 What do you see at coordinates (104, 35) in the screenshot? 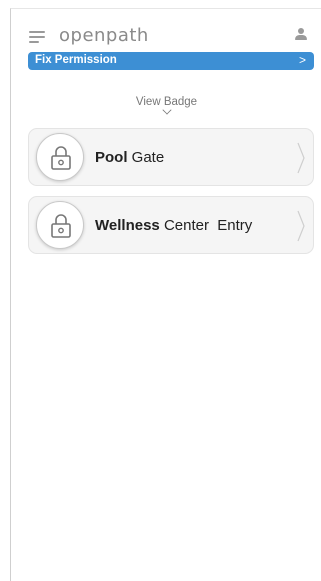
I see `brand-logo: openpath` at bounding box center [104, 35].